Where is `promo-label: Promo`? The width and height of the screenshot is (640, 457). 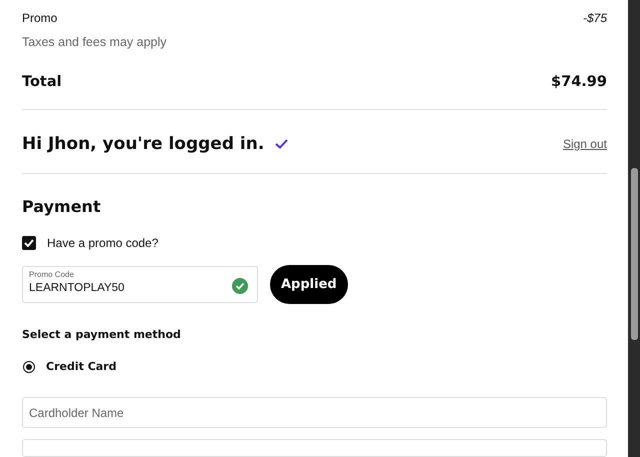
promo-label: Promo is located at coordinates (40, 18).